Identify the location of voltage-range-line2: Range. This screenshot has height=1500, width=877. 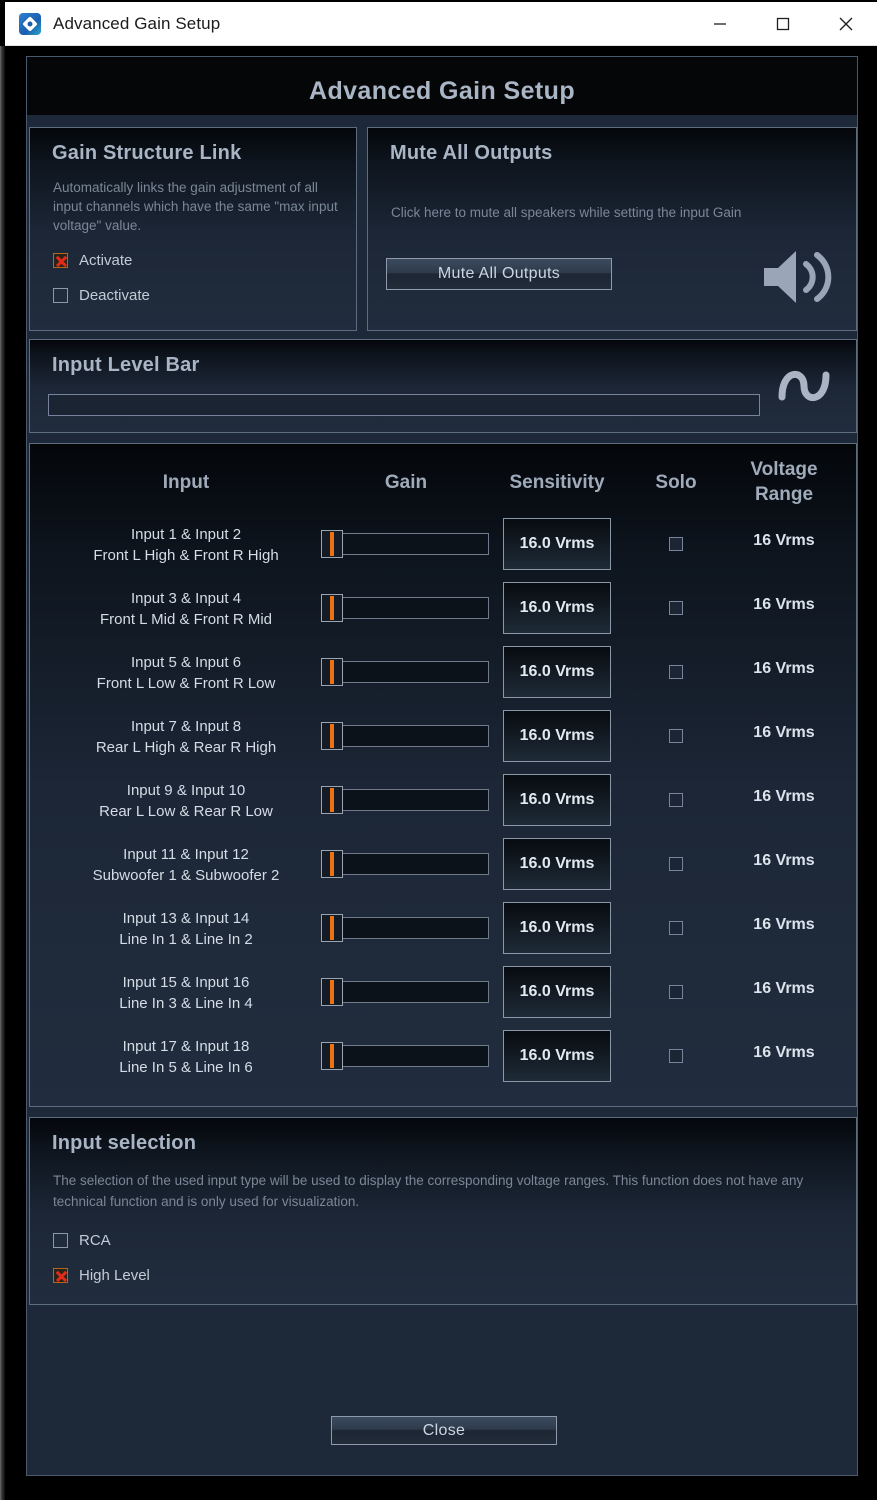
(784, 494).